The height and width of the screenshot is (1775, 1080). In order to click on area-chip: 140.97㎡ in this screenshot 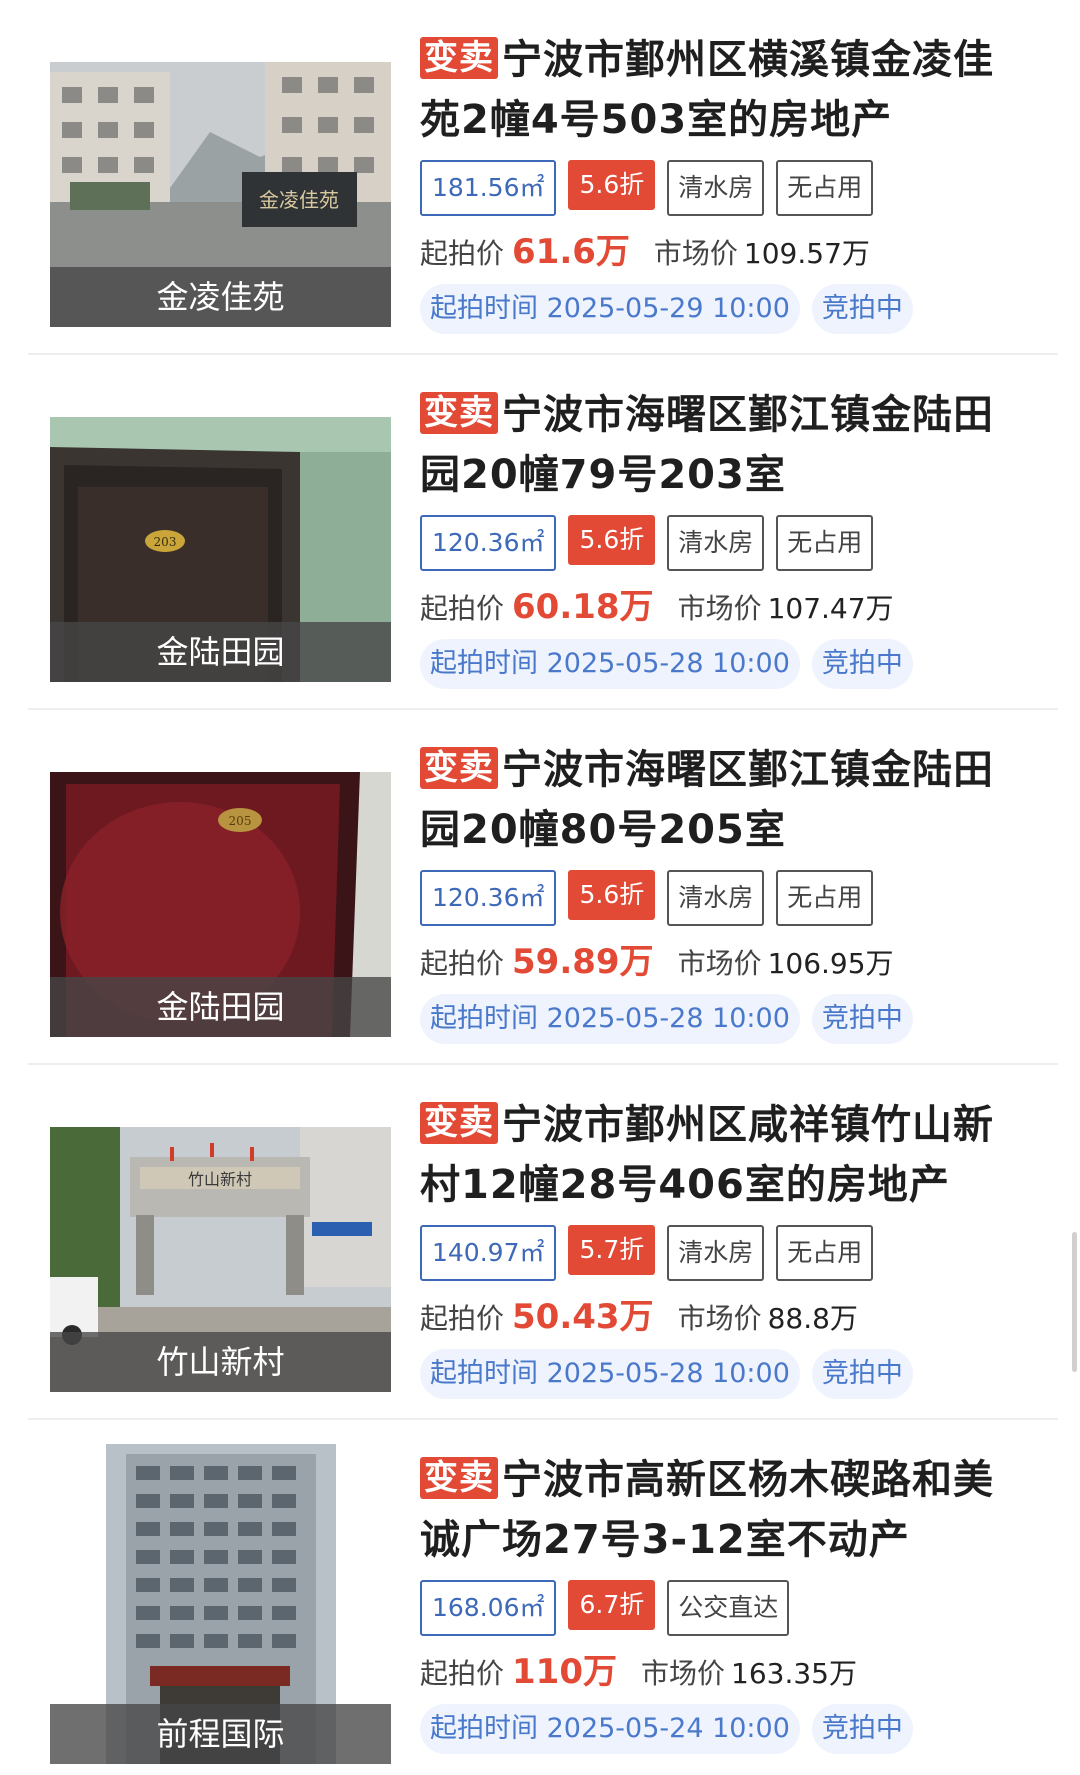, I will do `click(488, 1253)`.